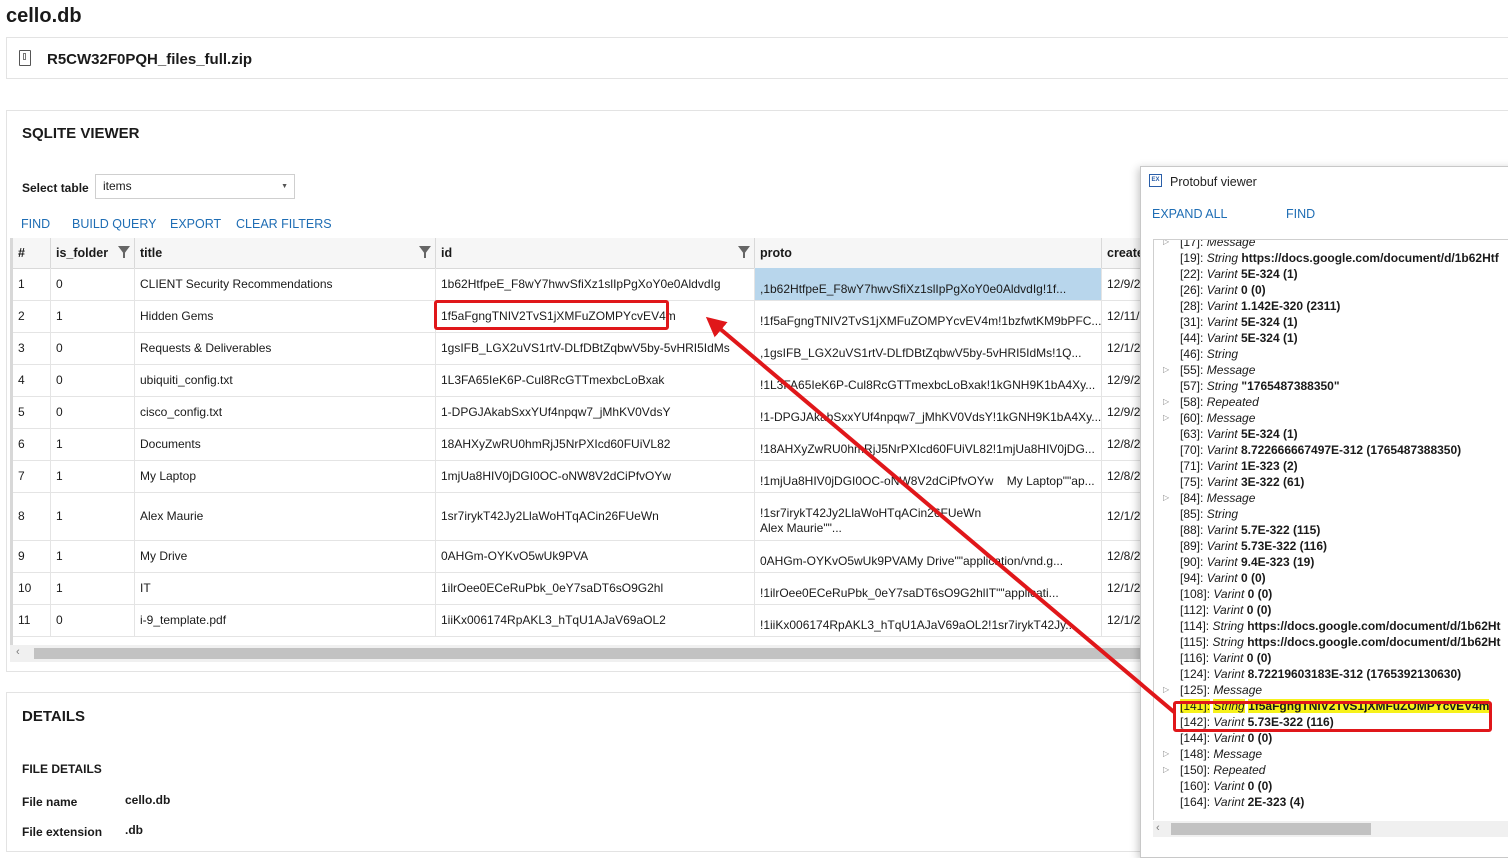 Image resolution: width=1508 pixels, height=858 pixels. What do you see at coordinates (1331, 322) in the screenshot?
I see `protobuf-field: [31]: Varint 5E-324 (1)` at bounding box center [1331, 322].